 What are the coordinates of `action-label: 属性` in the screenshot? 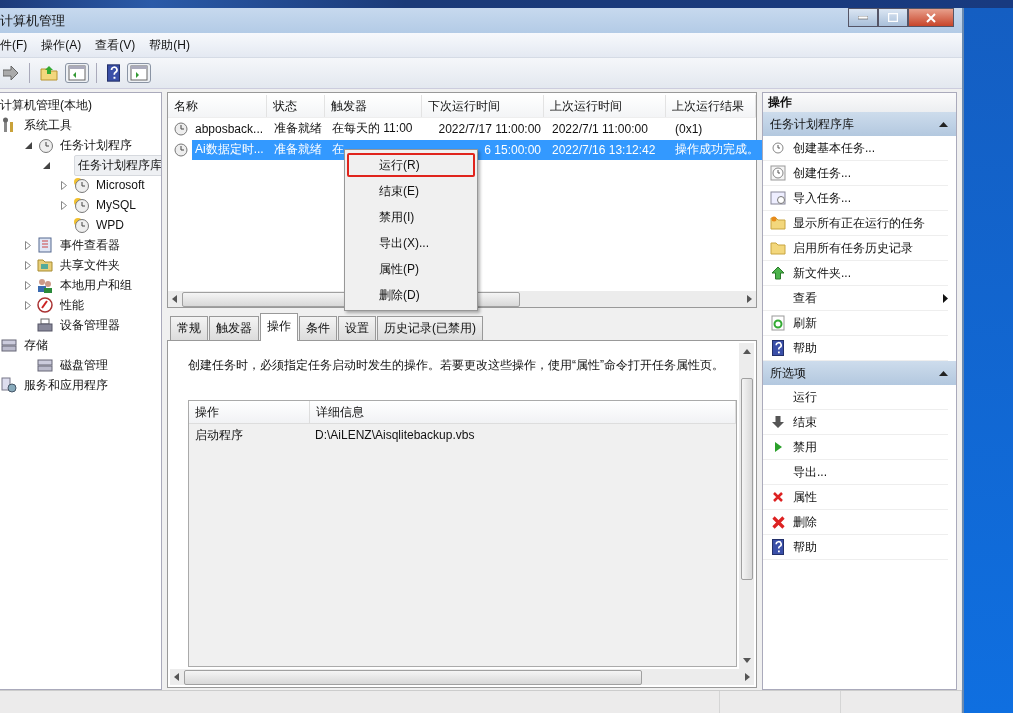 It's located at (805, 497).